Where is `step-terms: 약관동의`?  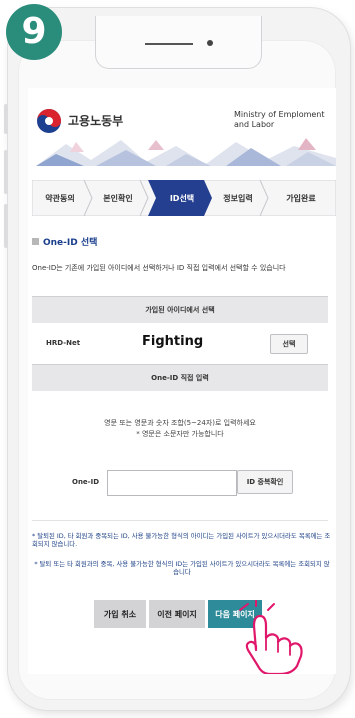 step-terms: 약관동의 is located at coordinates (60, 198).